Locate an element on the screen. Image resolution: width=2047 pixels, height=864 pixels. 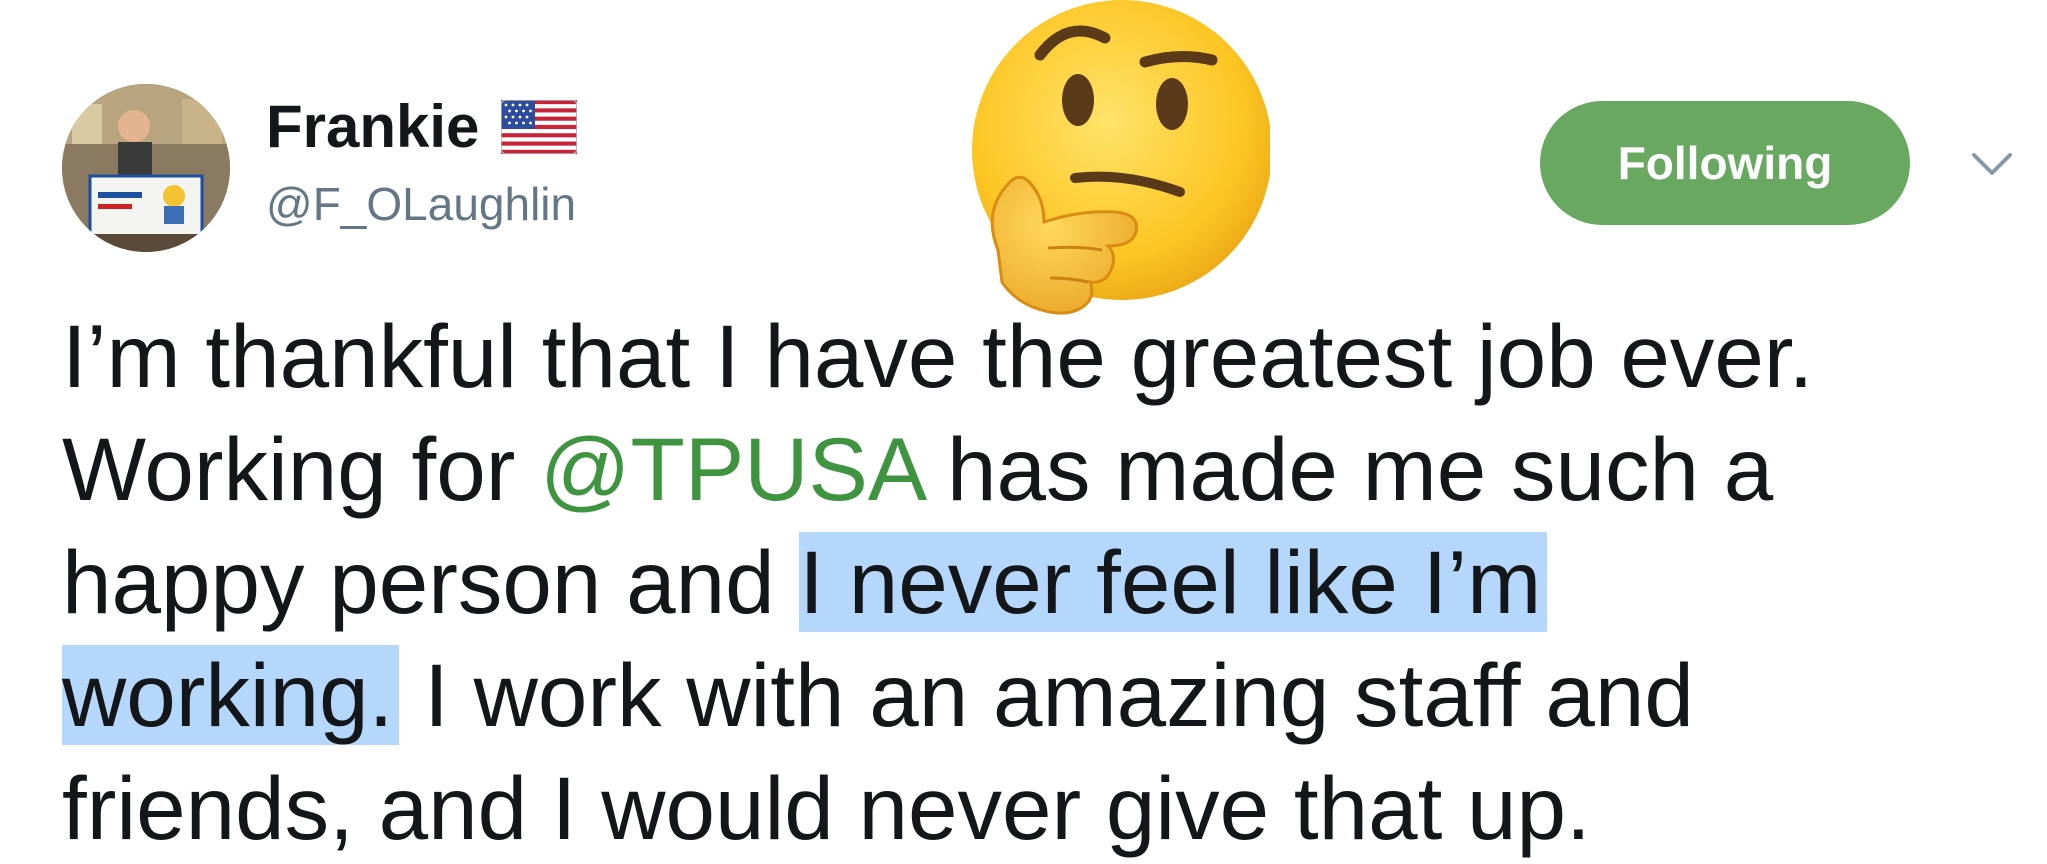
display-name-row: Frankie is located at coordinates (422, 127).